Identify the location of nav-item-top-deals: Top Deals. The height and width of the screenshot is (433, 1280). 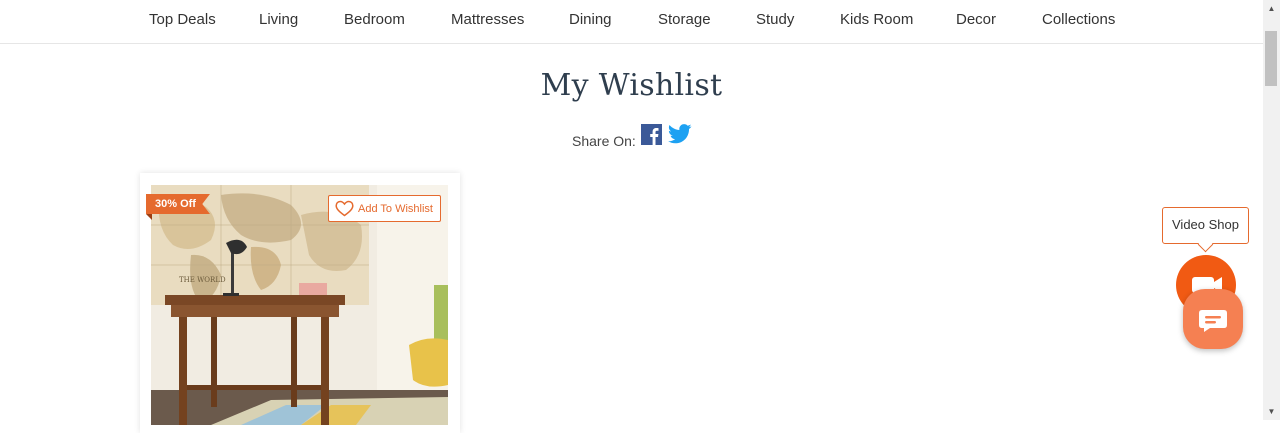
(182, 19).